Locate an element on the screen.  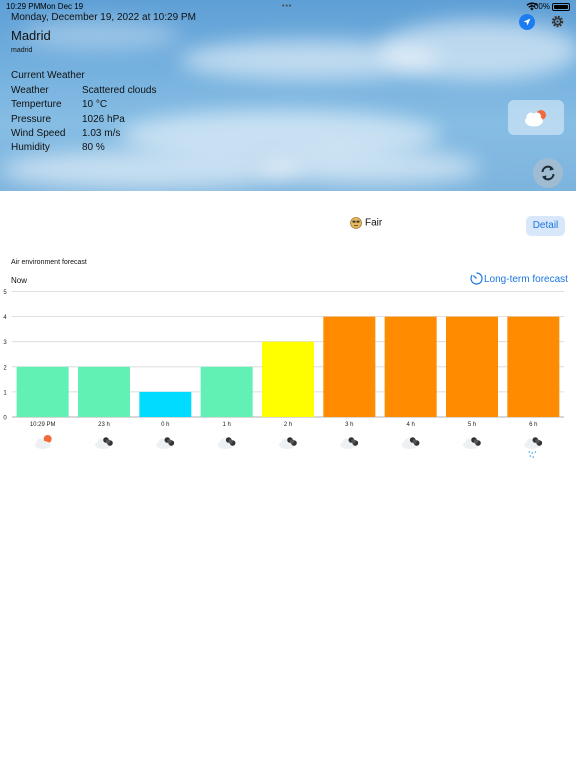
wind-speed-row: Wind Speed 1.03 m/s is located at coordinates (121, 135).